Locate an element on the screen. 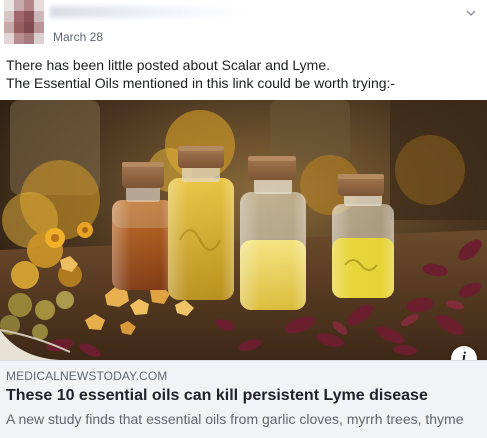  link-domain: MEDICALNEWSTODAY.COM is located at coordinates (87, 376).